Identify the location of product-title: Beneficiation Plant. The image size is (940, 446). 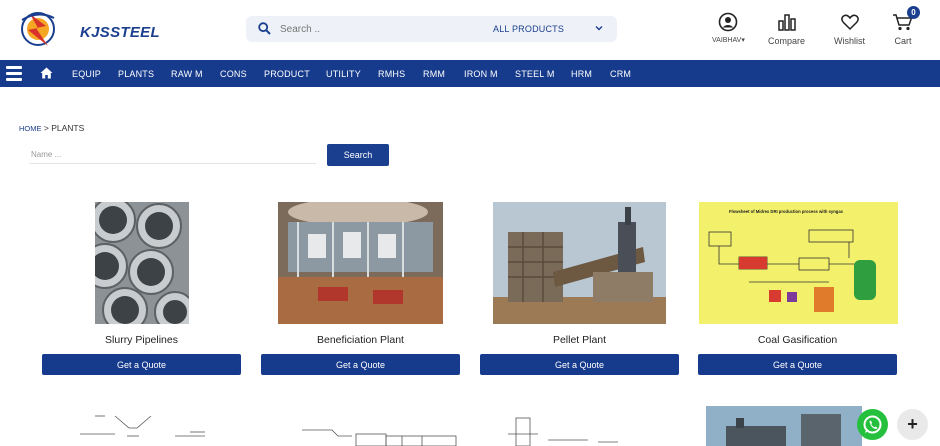
(360, 340).